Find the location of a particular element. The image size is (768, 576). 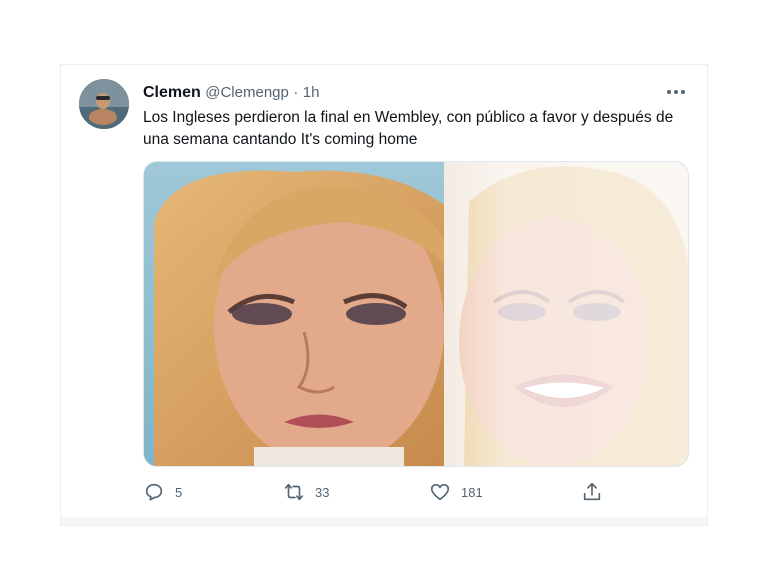

retweet-icon is located at coordinates (294, 492).